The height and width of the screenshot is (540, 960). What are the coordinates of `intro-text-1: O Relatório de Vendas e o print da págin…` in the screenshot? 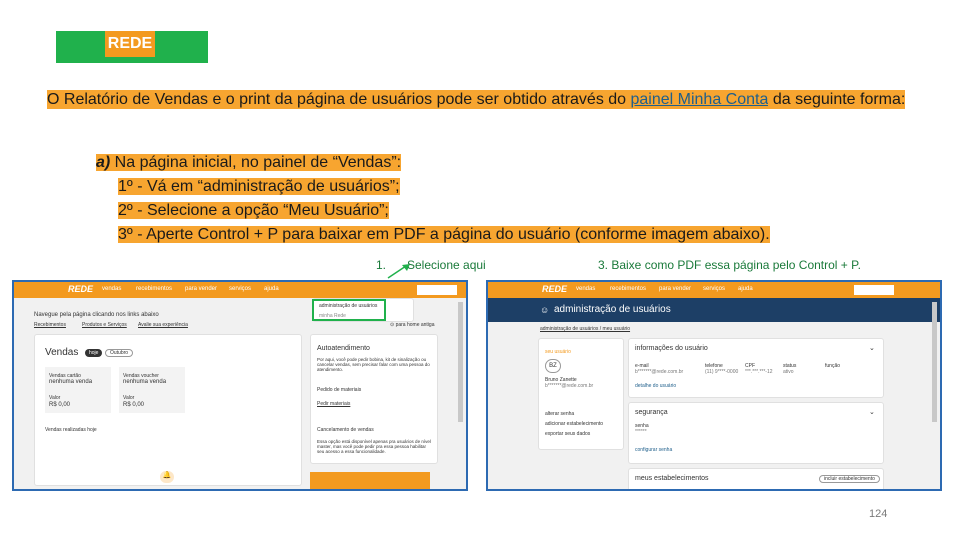 It's located at (339, 99).